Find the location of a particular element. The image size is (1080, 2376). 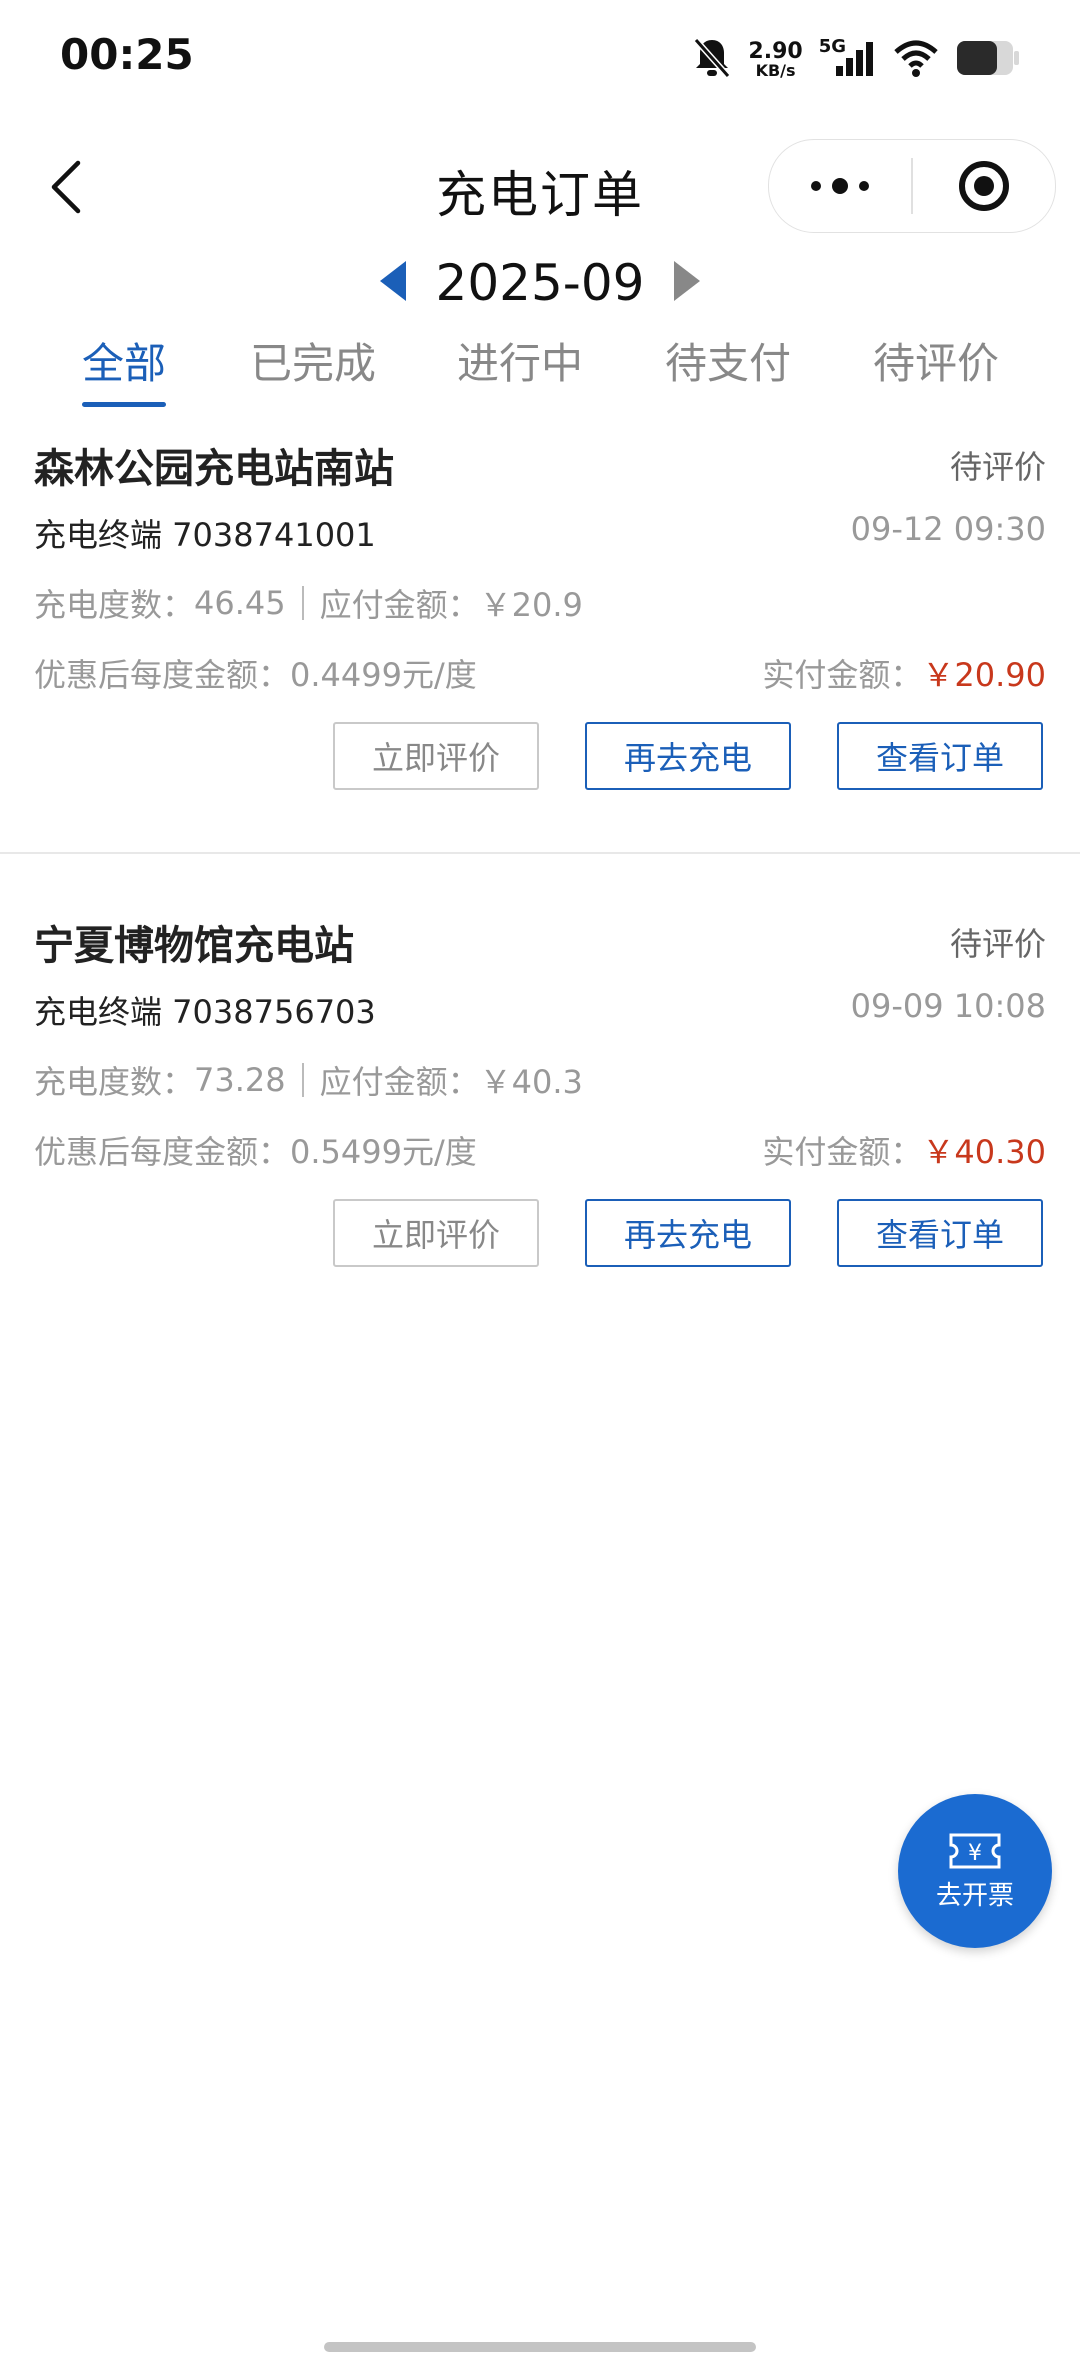

target-circle-icon is located at coordinates (984, 186).